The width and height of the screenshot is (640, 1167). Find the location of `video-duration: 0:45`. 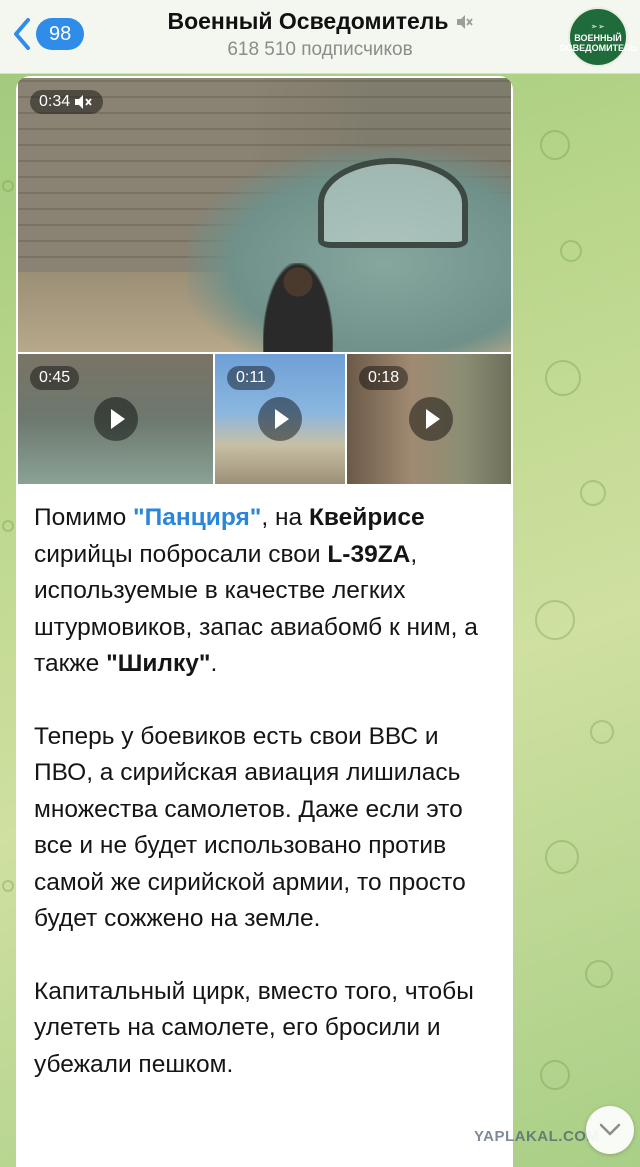

video-duration: 0:45 is located at coordinates (55, 378).